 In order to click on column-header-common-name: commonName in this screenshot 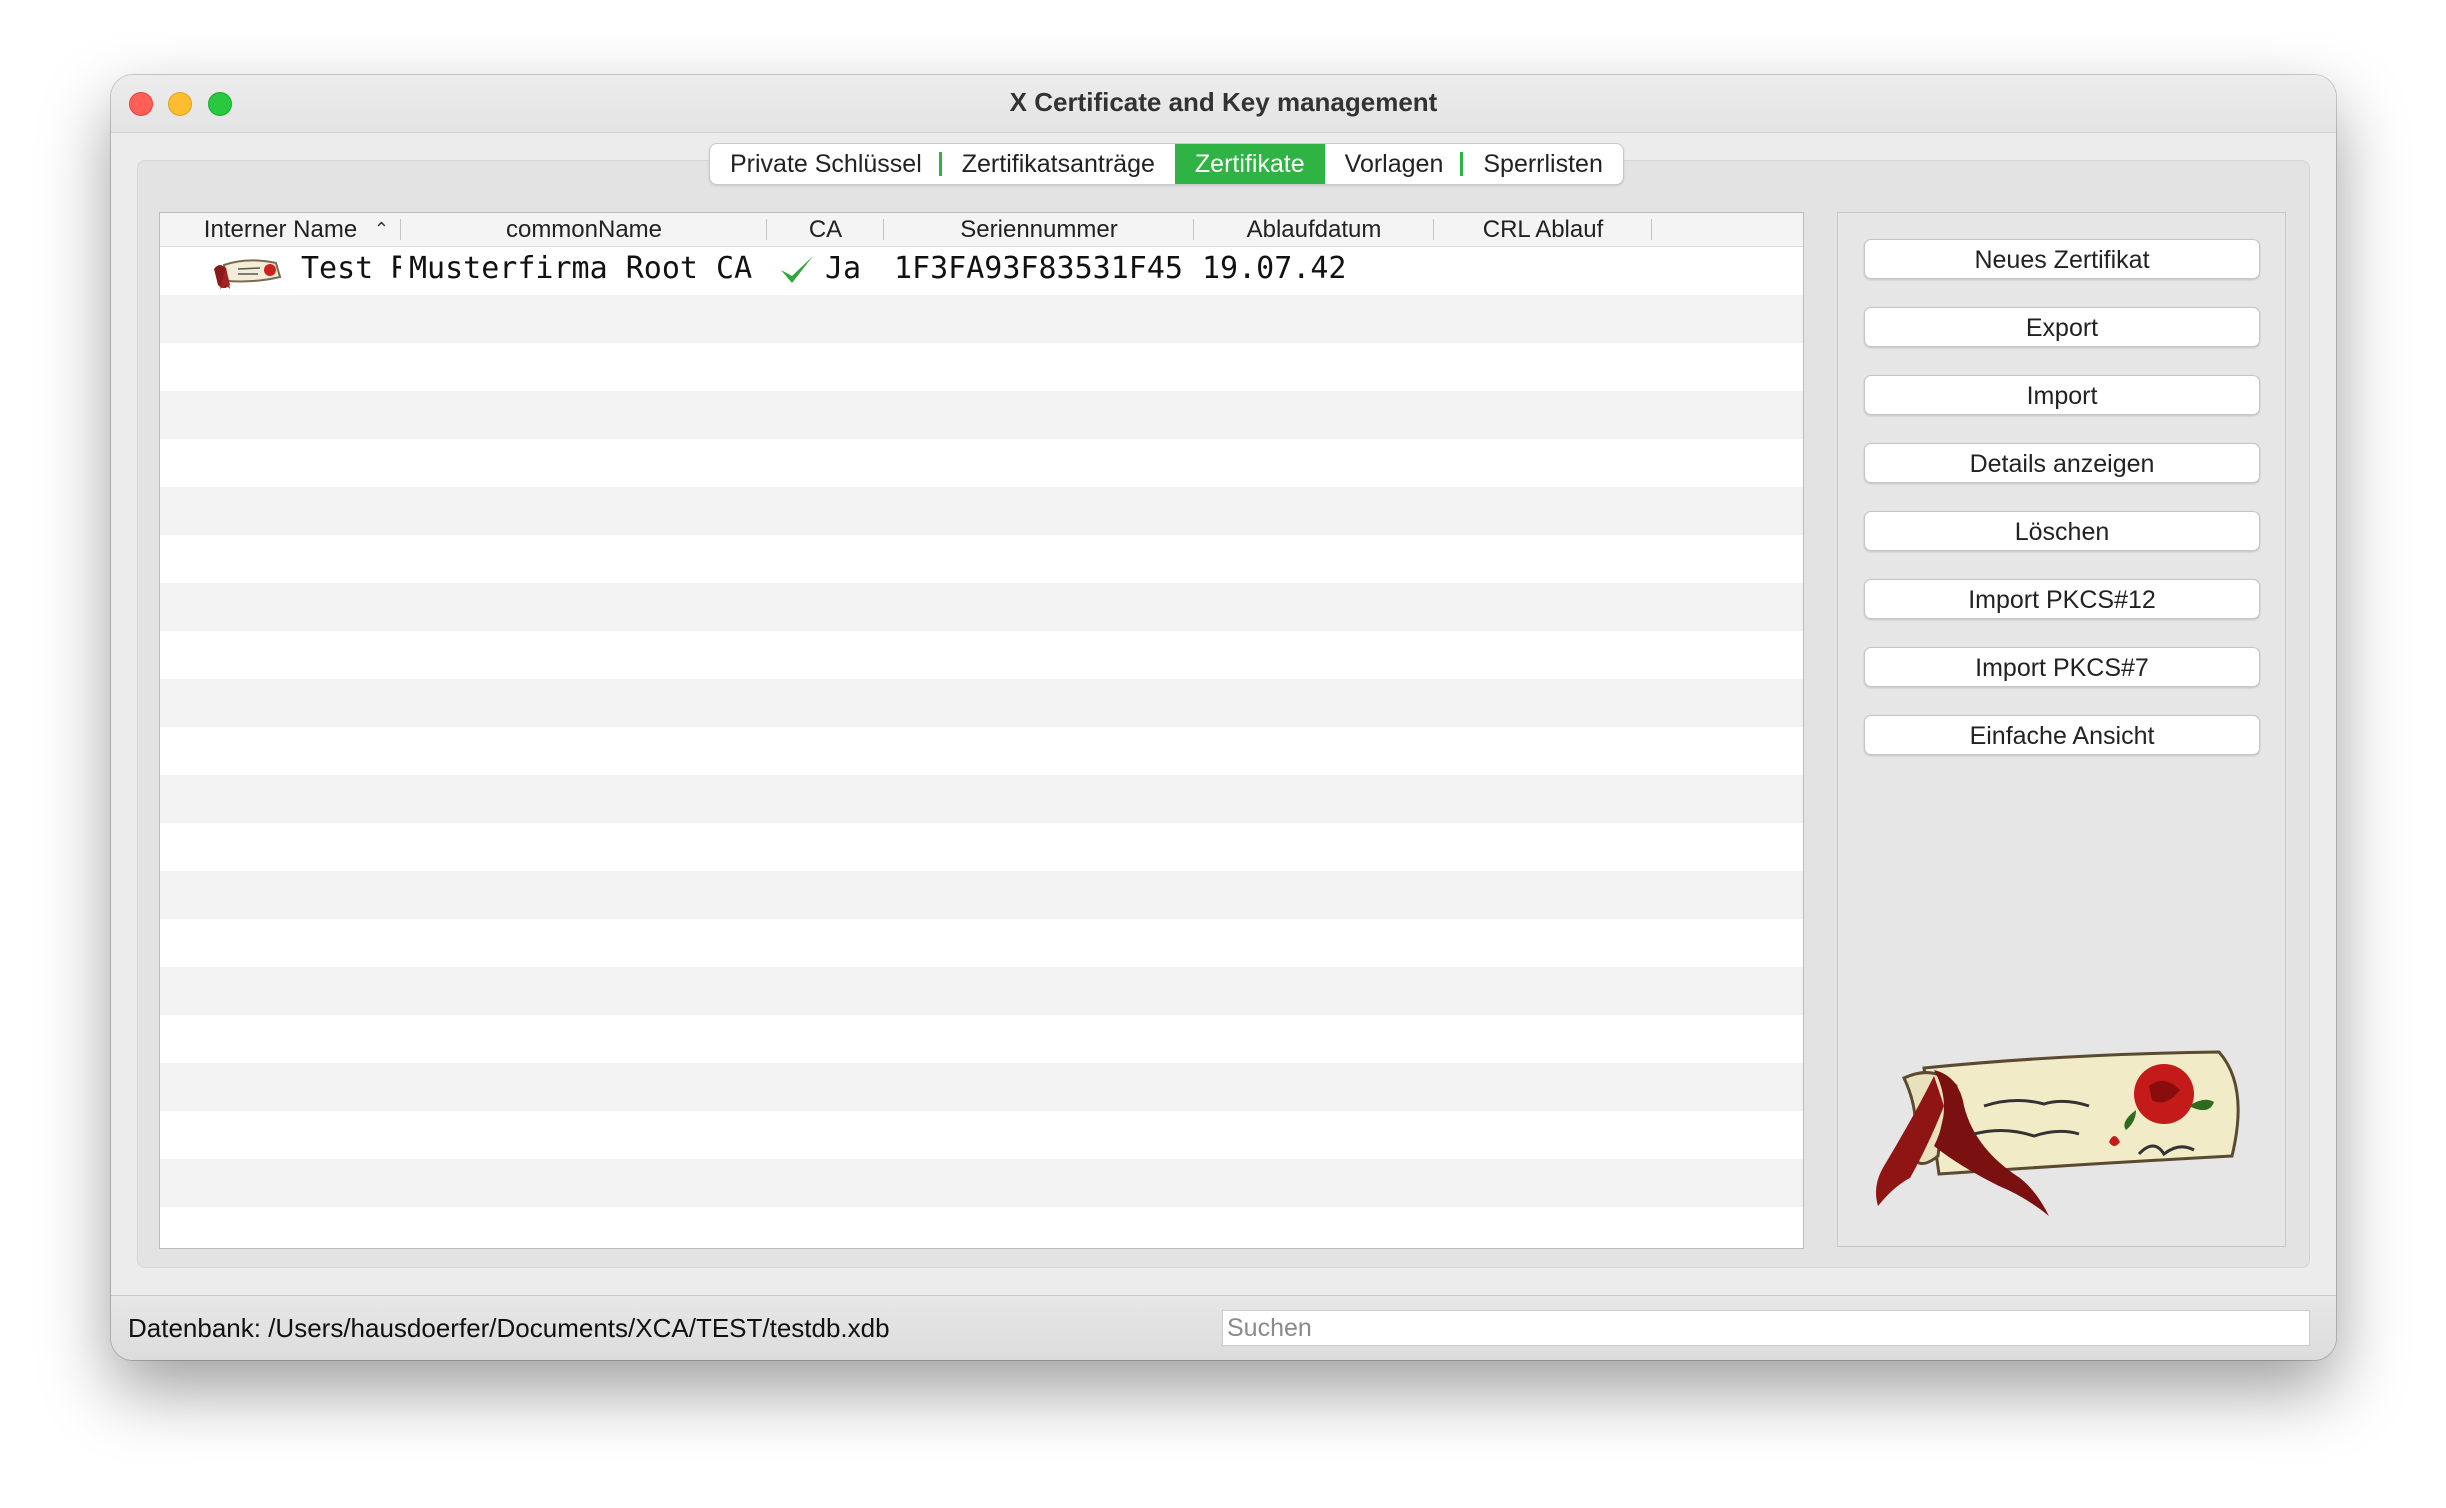, I will do `click(584, 229)`.